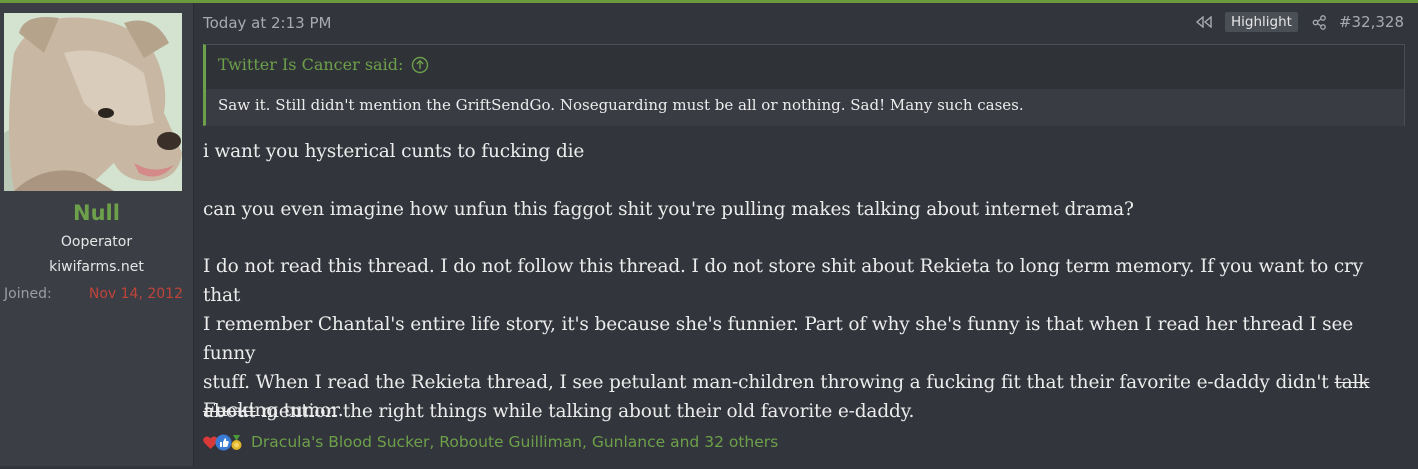 This screenshot has width=1418, height=469. What do you see at coordinates (1204, 22) in the screenshot?
I see `rewind-icon` at bounding box center [1204, 22].